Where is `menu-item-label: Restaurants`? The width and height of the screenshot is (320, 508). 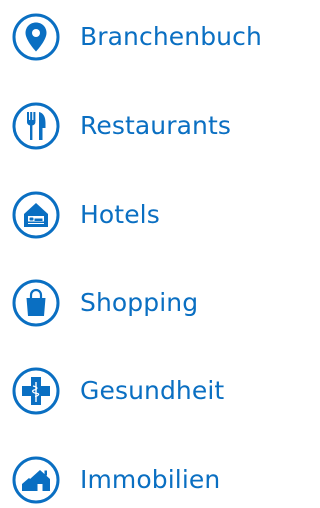 menu-item-label: Restaurants is located at coordinates (155, 125).